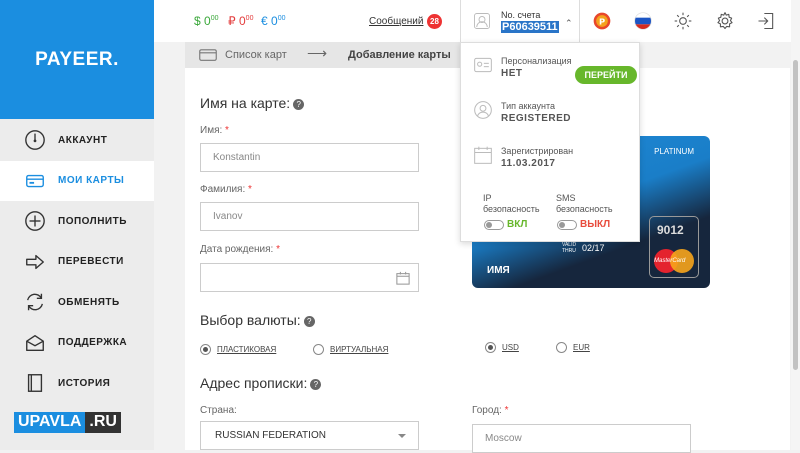  I want to click on city-label: Город: *, so click(490, 410).